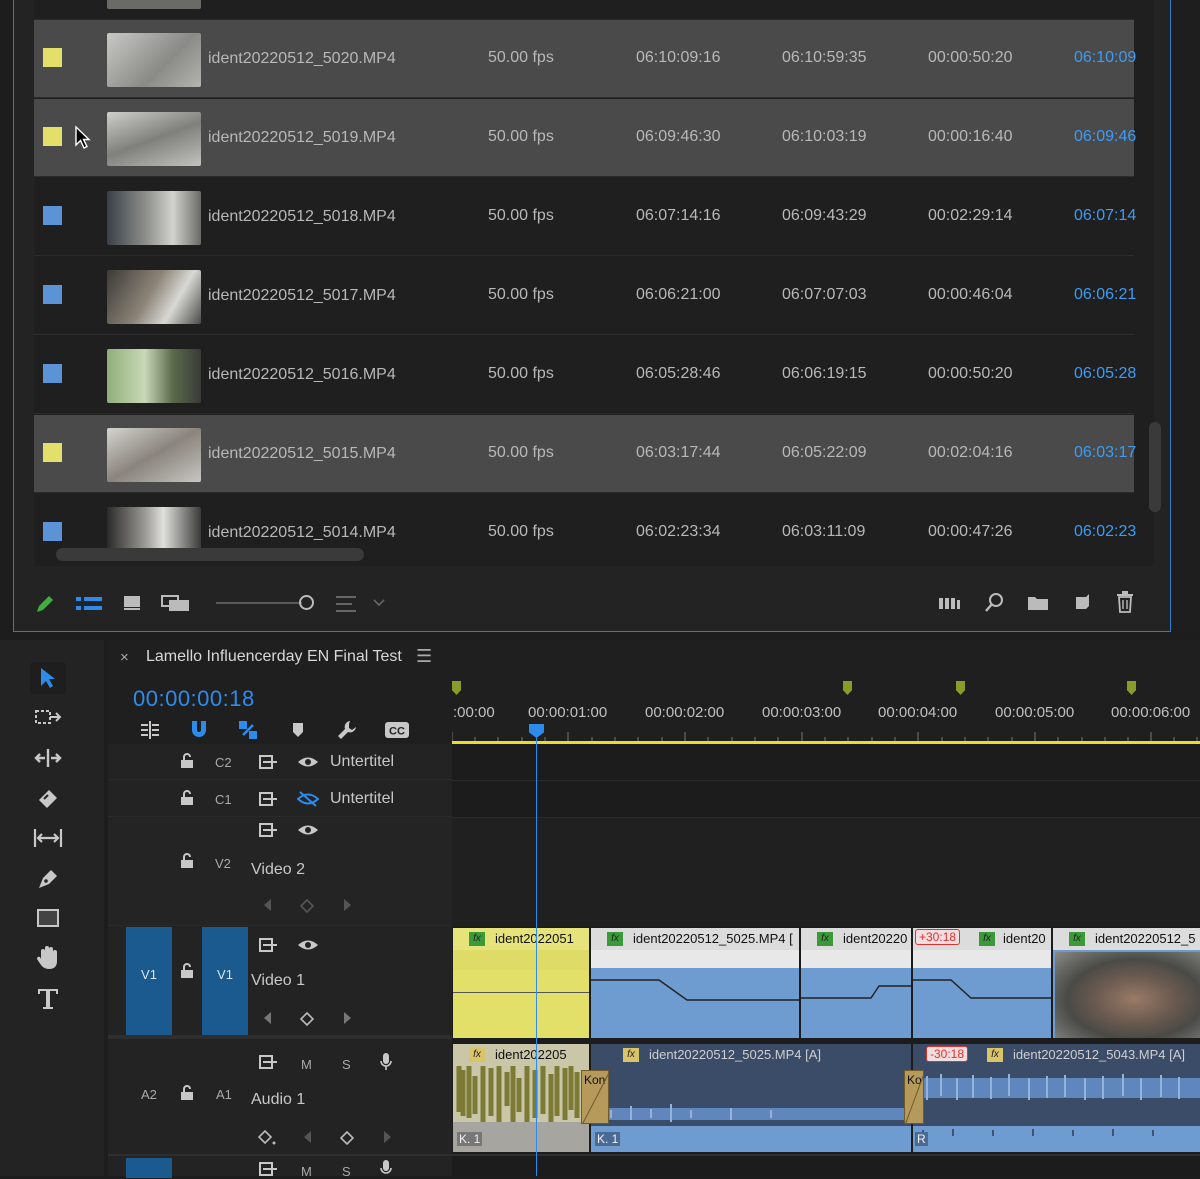  Describe the element at coordinates (48, 918) in the screenshot. I see `rectangle-tool` at that location.